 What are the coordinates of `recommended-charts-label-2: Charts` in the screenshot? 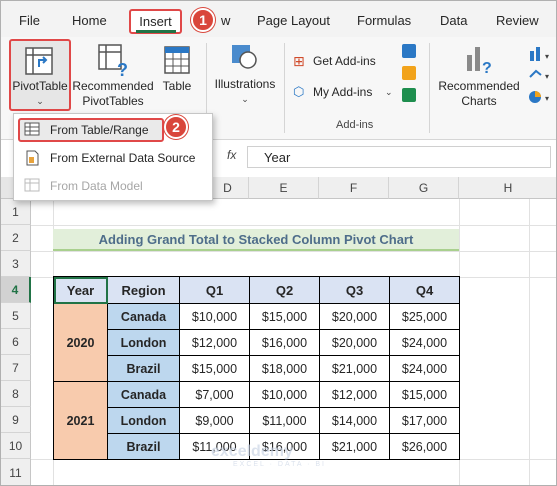 It's located at (479, 101).